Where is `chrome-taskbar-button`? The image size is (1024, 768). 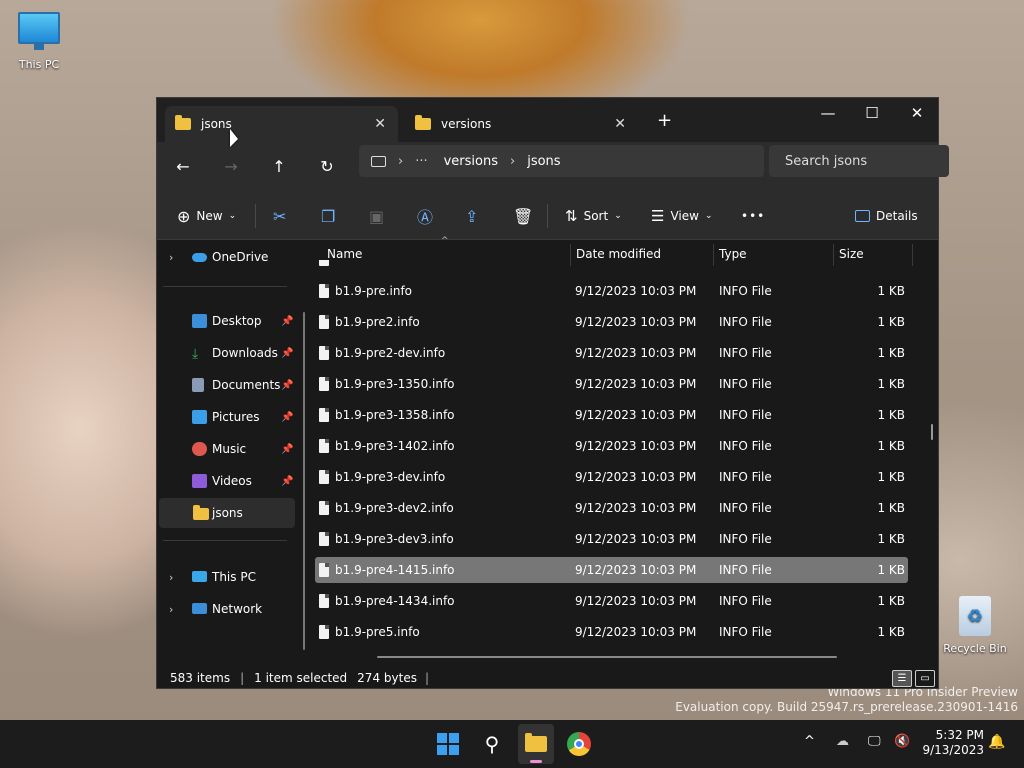 chrome-taskbar-button is located at coordinates (579, 744).